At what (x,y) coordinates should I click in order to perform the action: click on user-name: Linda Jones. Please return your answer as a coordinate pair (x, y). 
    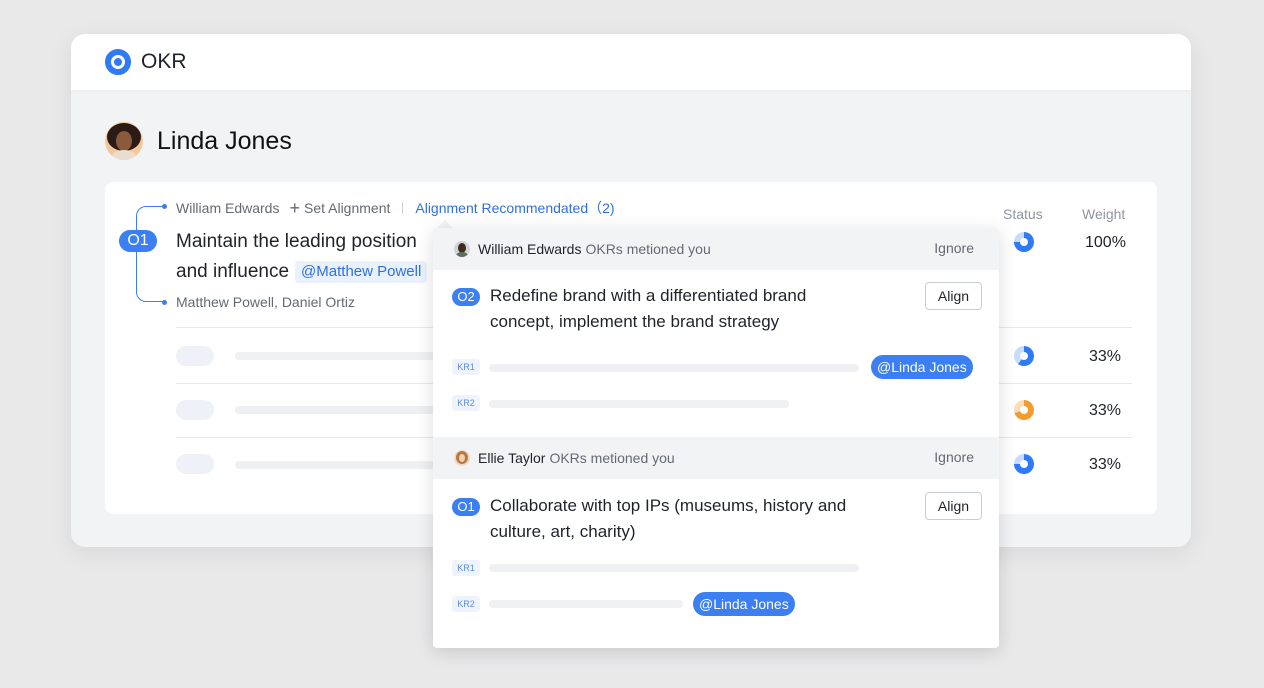
    Looking at the image, I should click on (224, 140).